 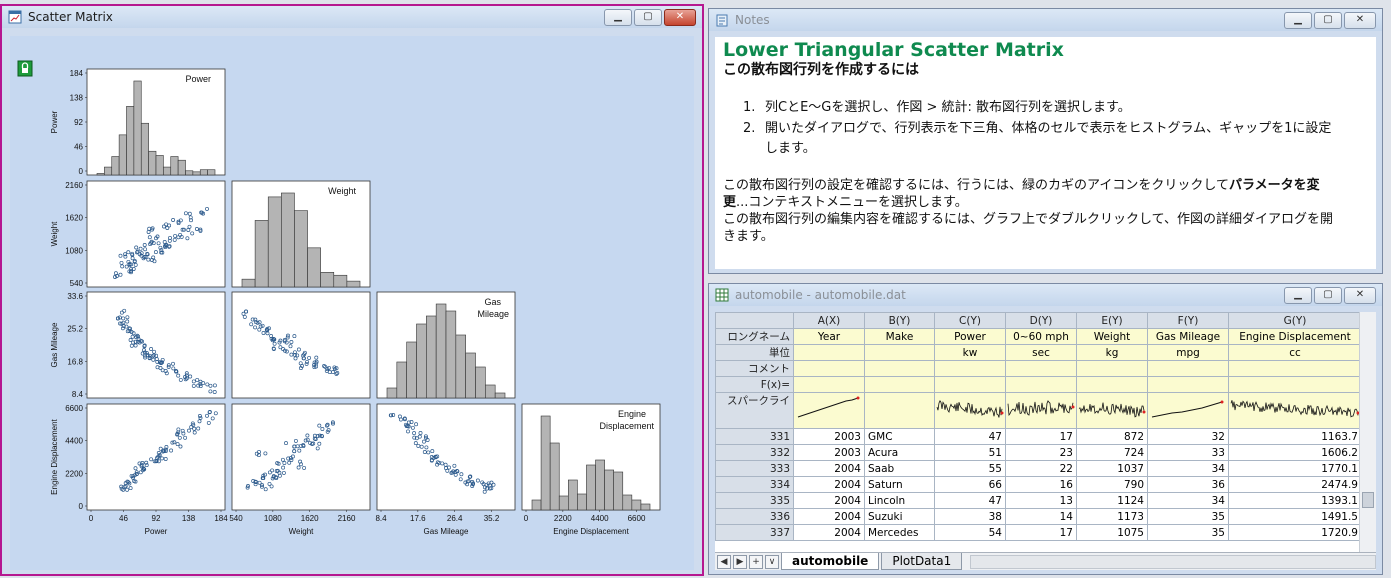 What do you see at coordinates (1112, 532) in the screenshot?
I see `table-cell: 1075` at bounding box center [1112, 532].